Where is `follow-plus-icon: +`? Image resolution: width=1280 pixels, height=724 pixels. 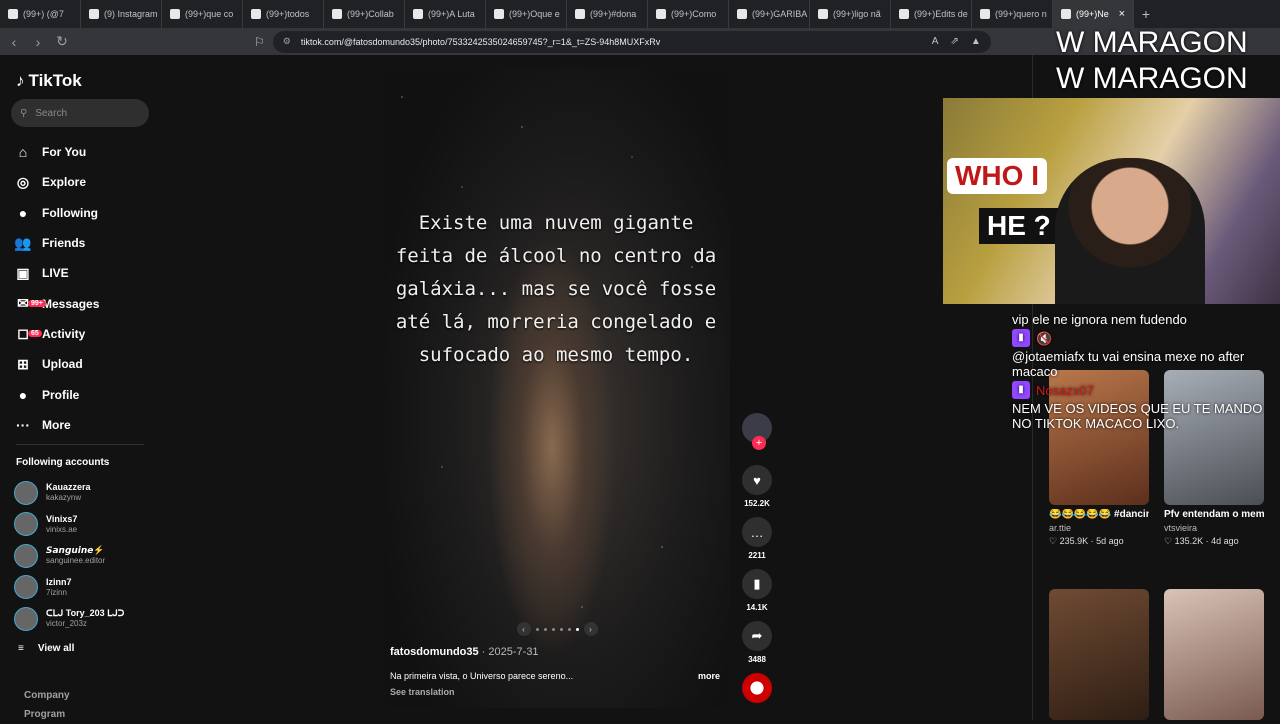 follow-plus-icon: + is located at coordinates (759, 443).